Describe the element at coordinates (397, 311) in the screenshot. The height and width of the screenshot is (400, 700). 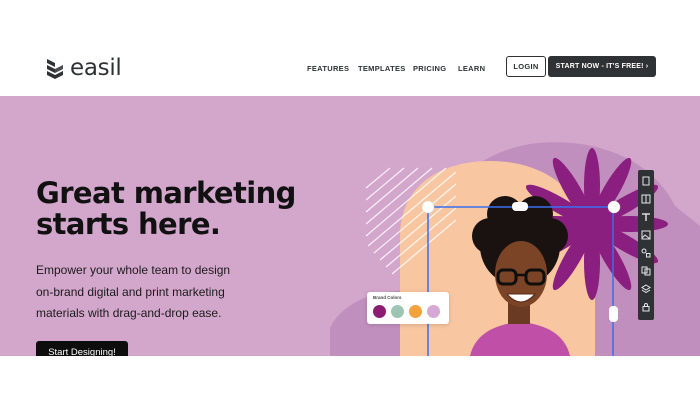
I see `swatch-sage` at that location.